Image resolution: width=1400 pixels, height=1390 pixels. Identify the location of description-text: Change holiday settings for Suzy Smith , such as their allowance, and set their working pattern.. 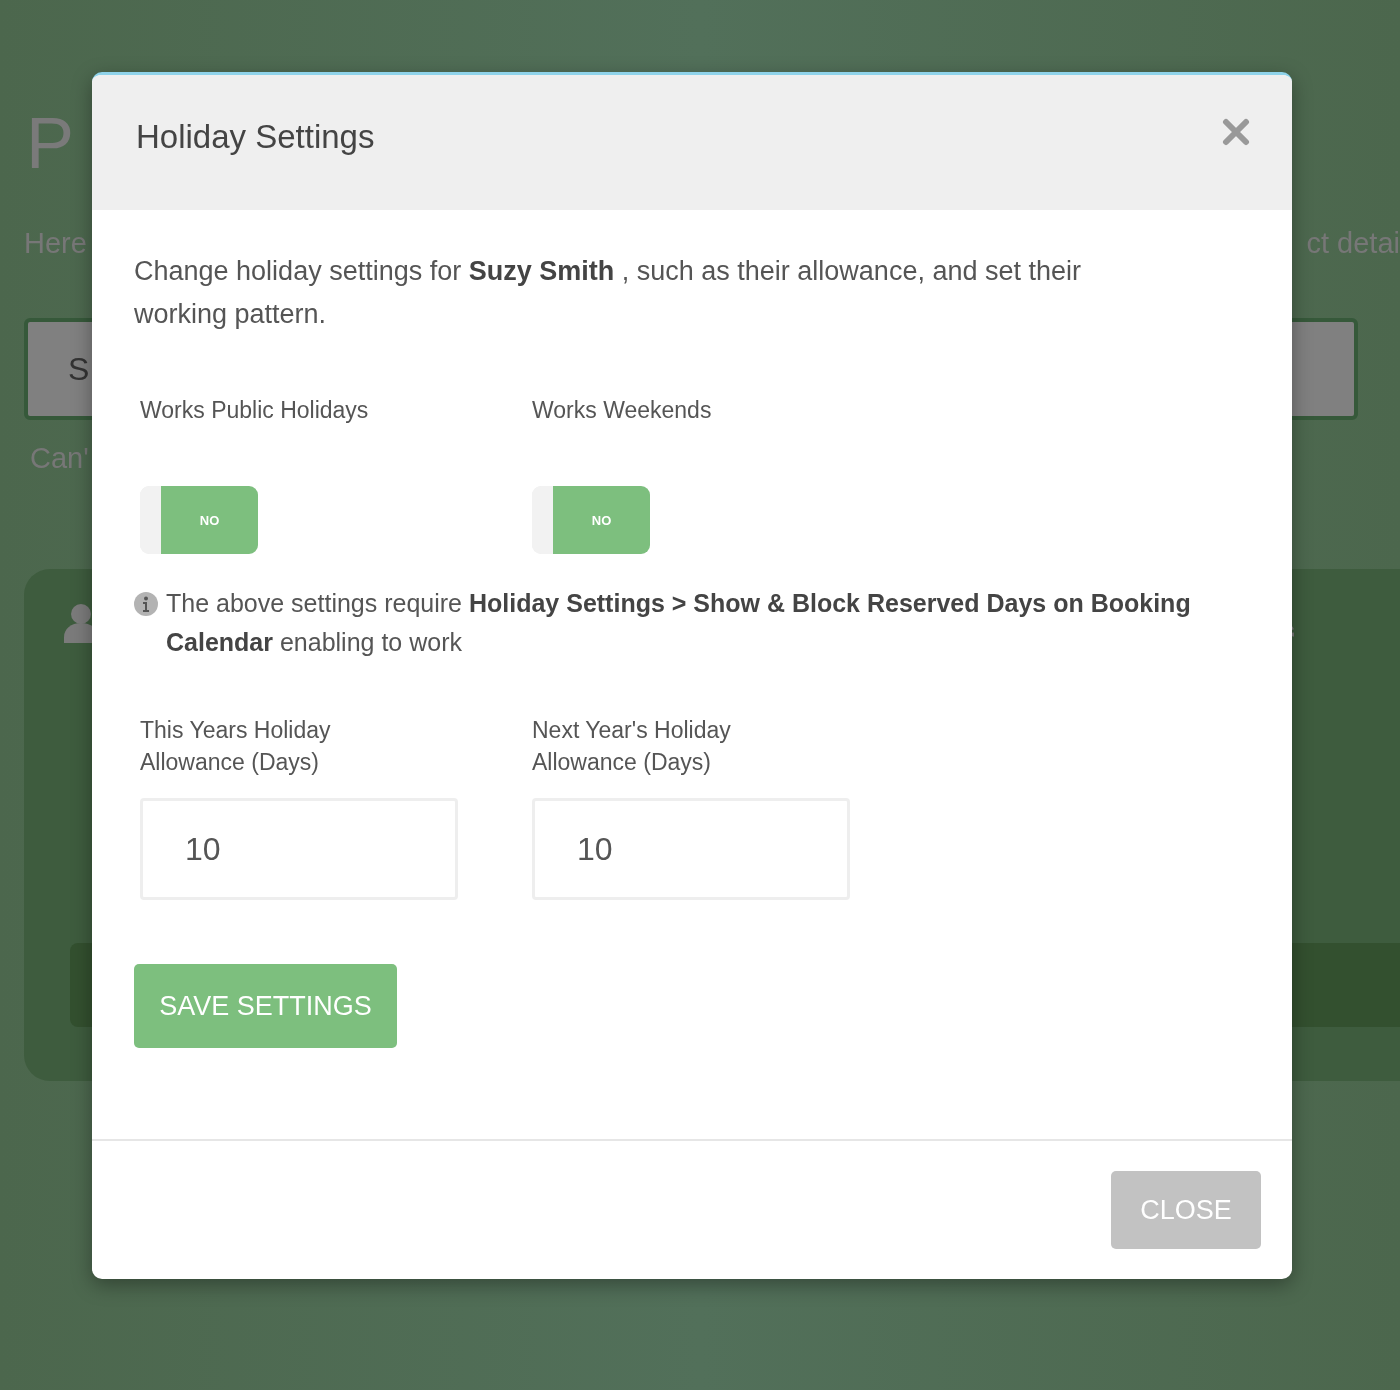
(608, 293).